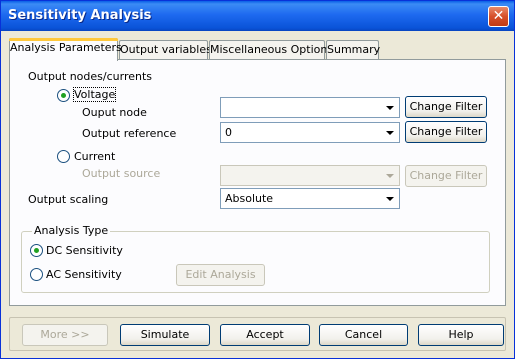 The height and width of the screenshot is (359, 515). Describe the element at coordinates (68, 199) in the screenshot. I see `output-scaling-label: Output scaling` at that location.